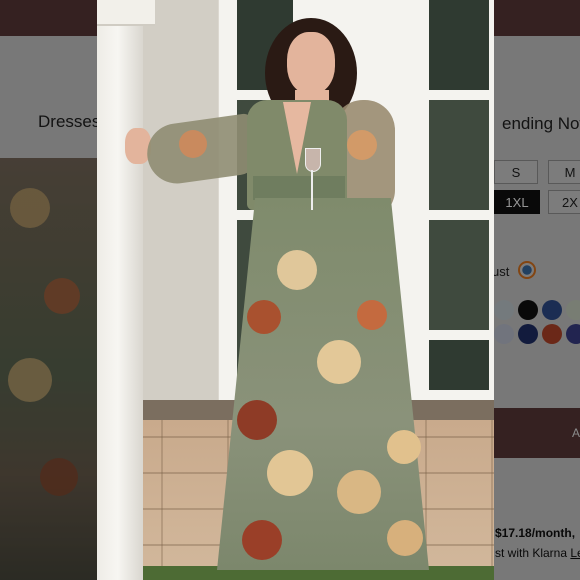  Describe the element at coordinates (299, 188) in the screenshot. I see `dress-waistband` at that location.